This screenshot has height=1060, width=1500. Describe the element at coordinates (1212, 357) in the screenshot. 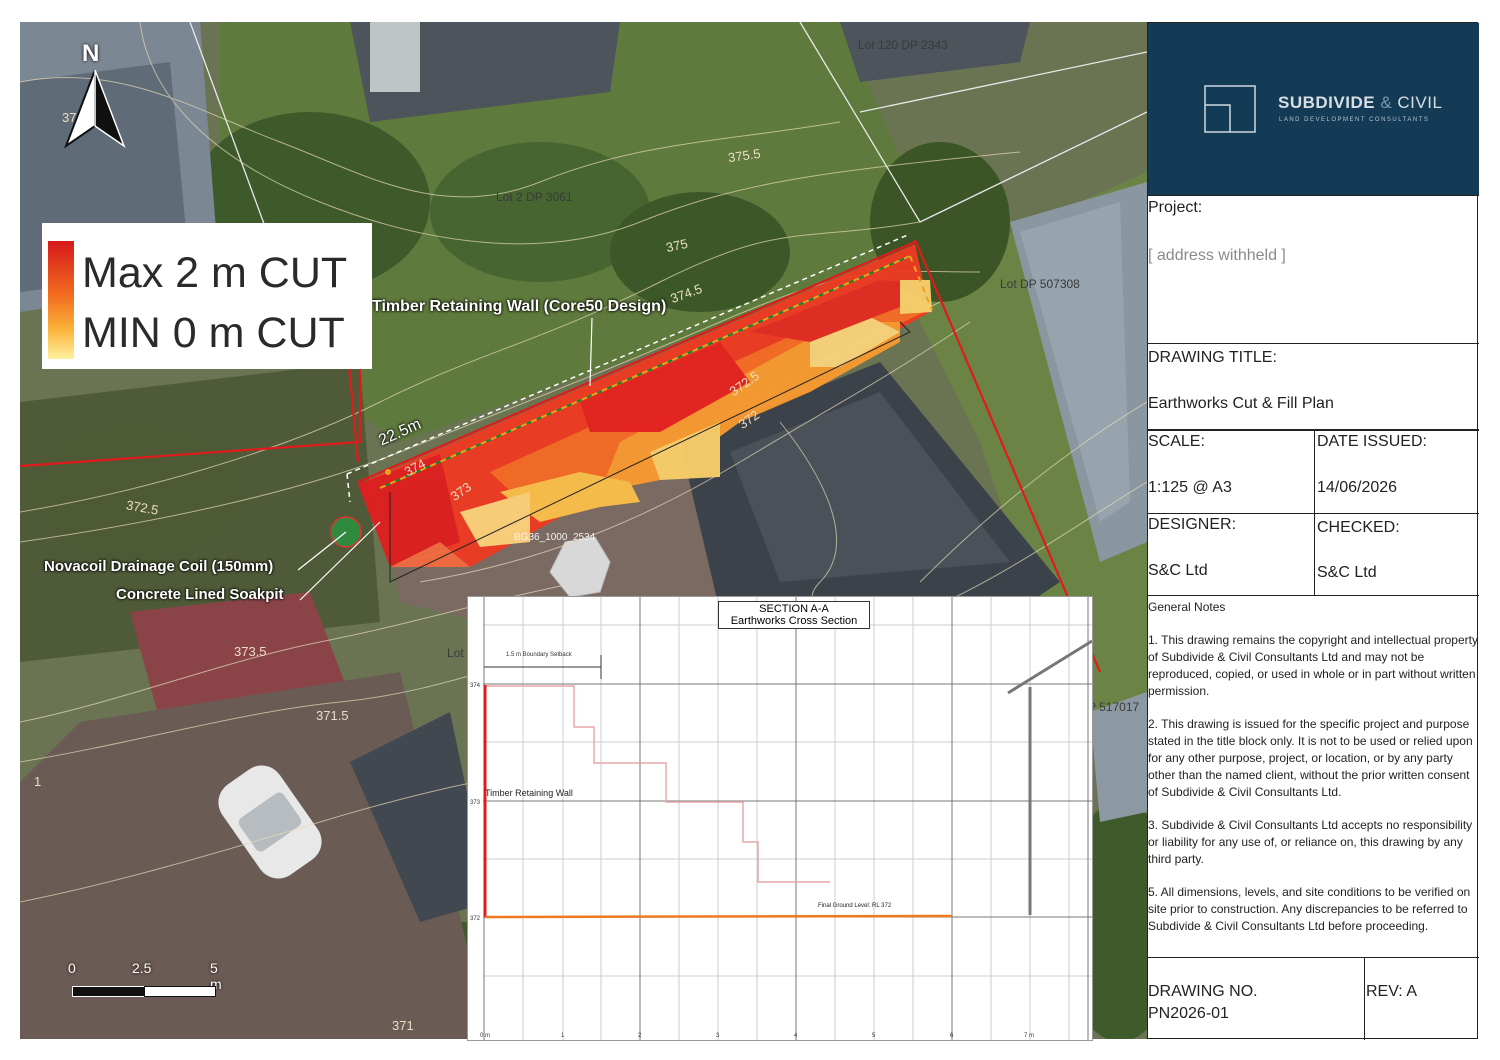

I see `drawing-title-label: DRAWING TITLE:` at that location.